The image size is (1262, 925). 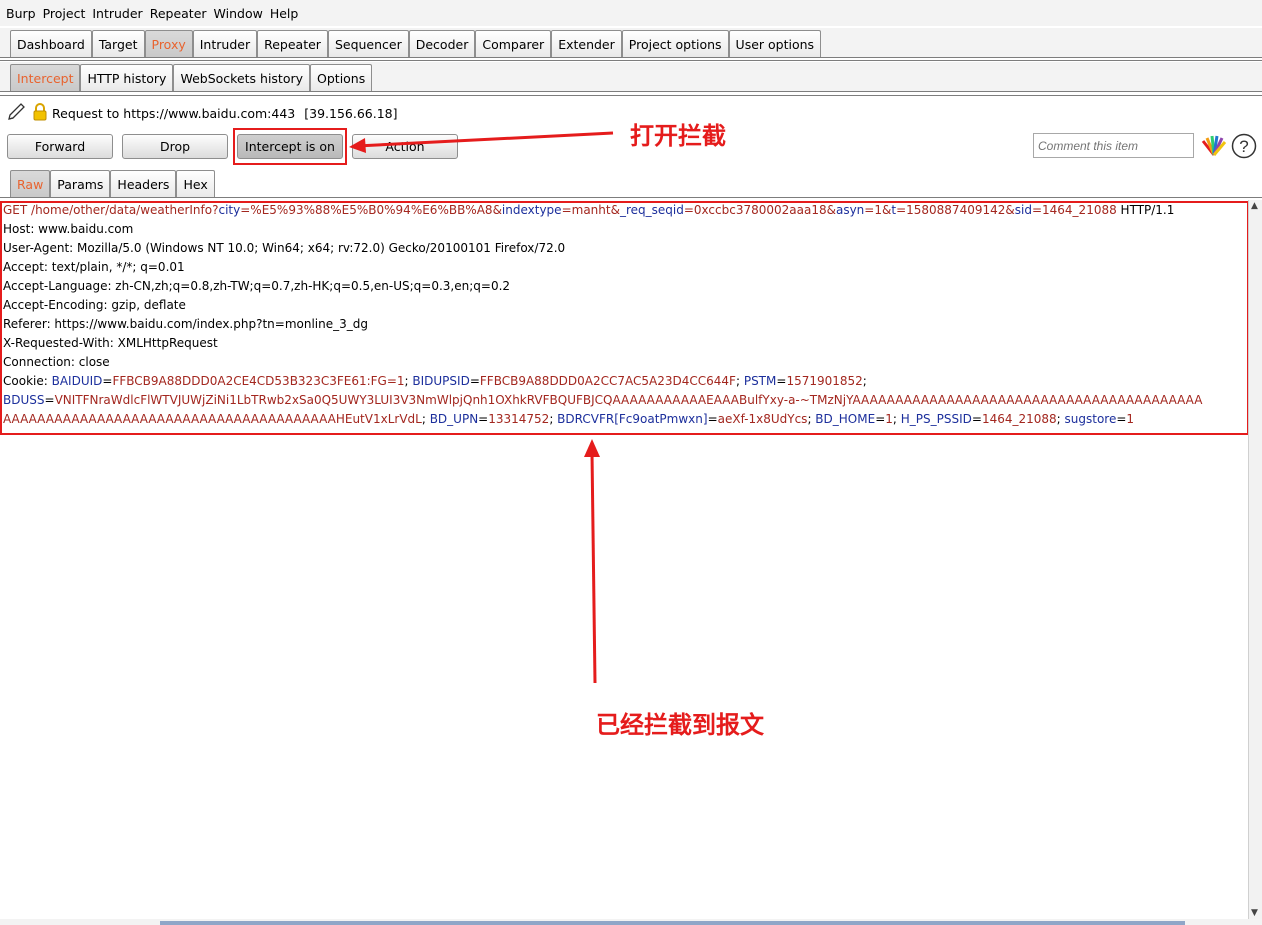 What do you see at coordinates (51, 43) in the screenshot?
I see `tab-dashboard: Dashboard` at bounding box center [51, 43].